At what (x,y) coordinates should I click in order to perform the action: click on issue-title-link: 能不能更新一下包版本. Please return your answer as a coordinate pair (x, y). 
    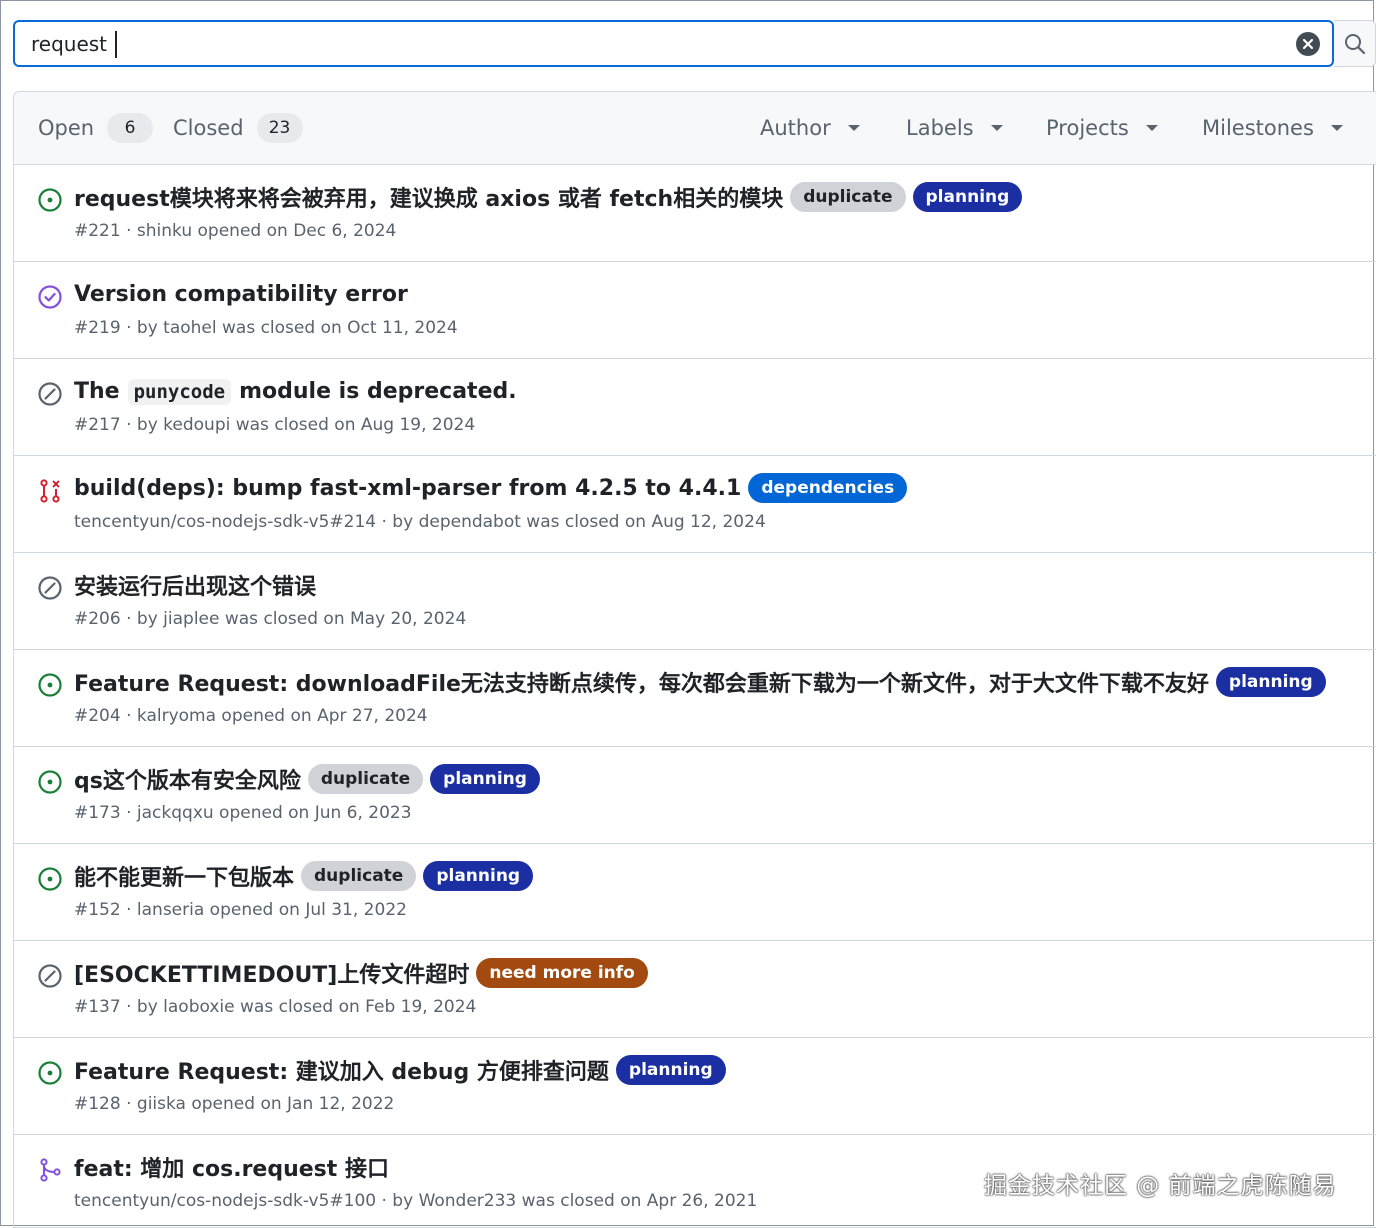
    Looking at the image, I should click on (184, 876).